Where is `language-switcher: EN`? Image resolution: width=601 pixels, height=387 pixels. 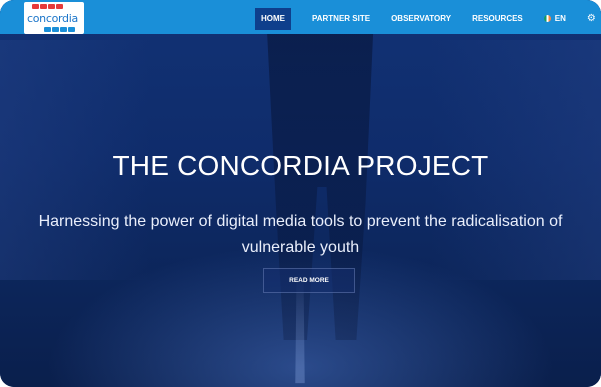 language-switcher: EN is located at coordinates (554, 19).